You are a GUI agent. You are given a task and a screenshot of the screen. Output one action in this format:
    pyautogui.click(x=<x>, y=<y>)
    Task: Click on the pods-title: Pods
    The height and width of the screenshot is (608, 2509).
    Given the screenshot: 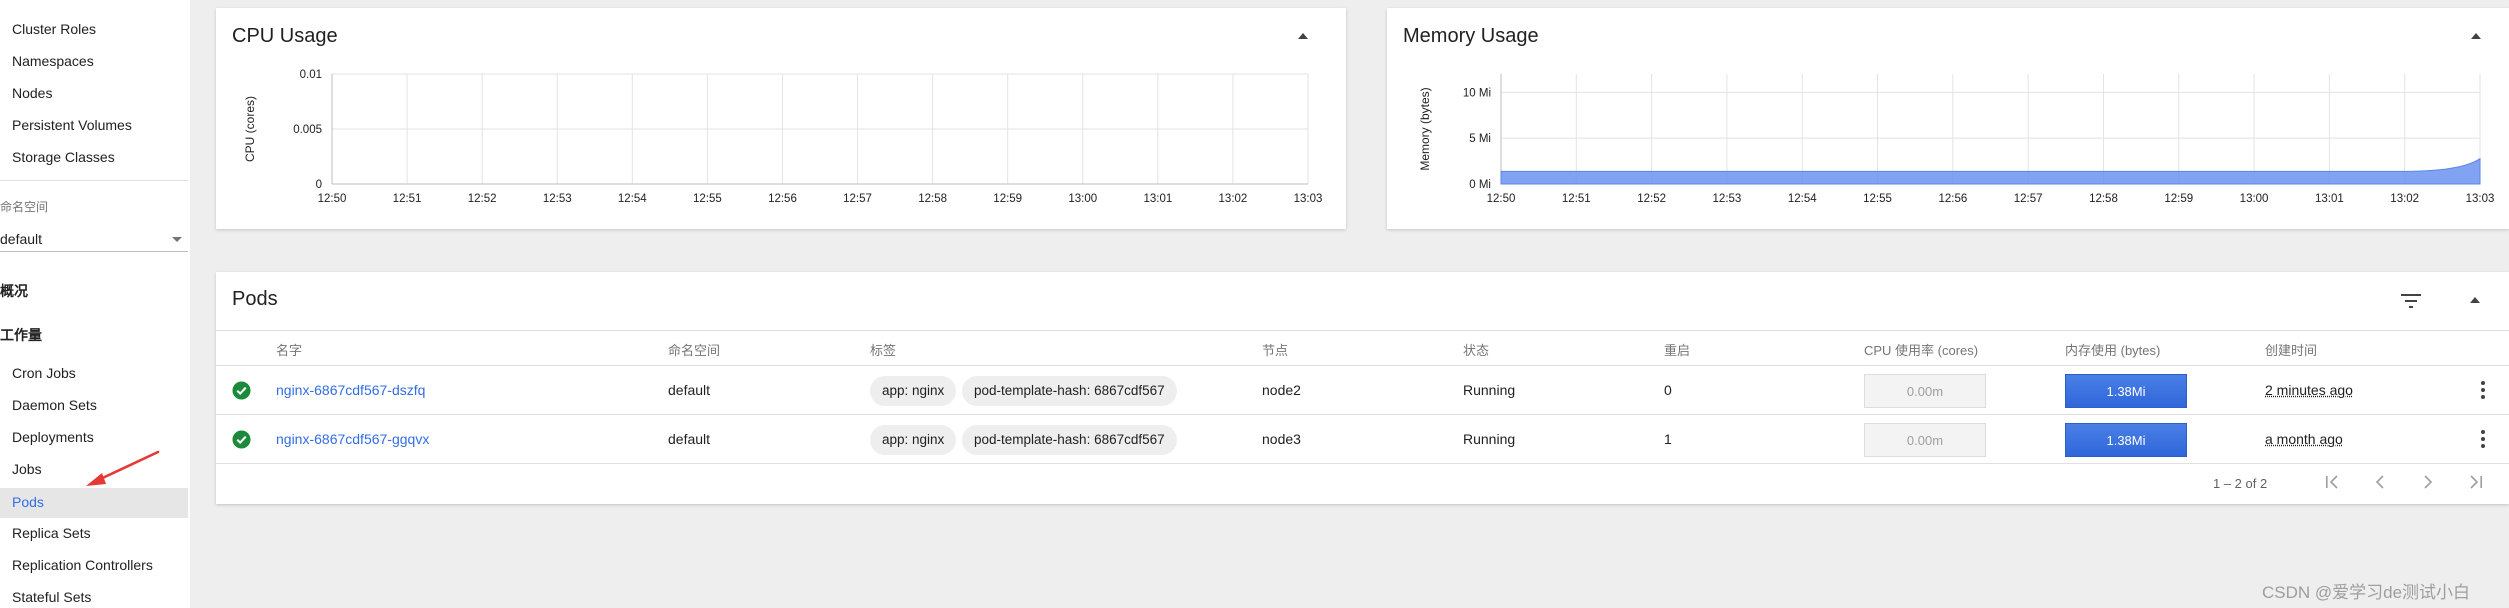 What is the action you would take?
    pyautogui.click(x=255, y=299)
    